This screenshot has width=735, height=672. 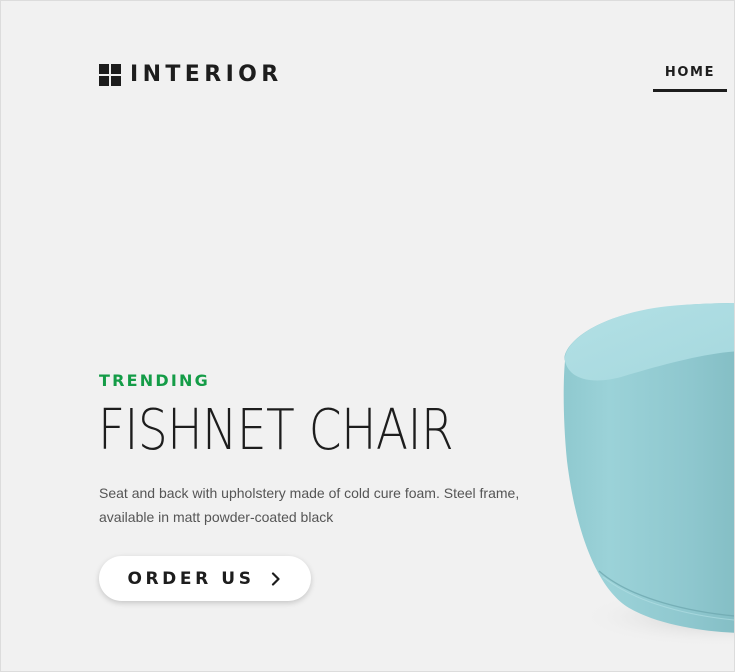 I want to click on hero-eyebrow: TRENDING, so click(x=154, y=380).